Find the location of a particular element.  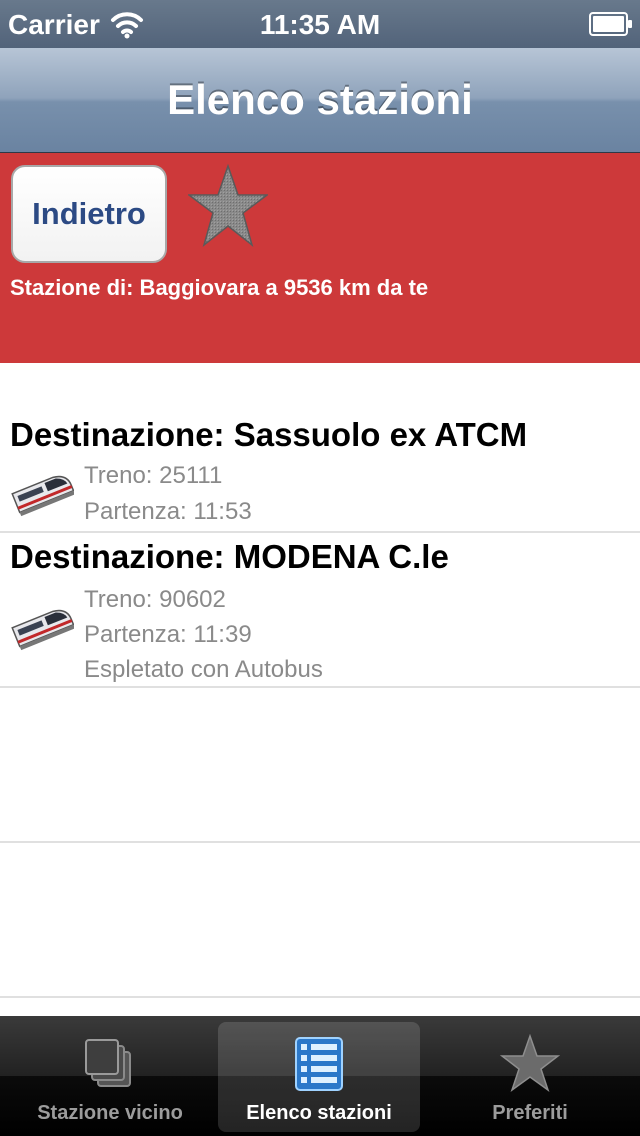

stacked-windows-icon is located at coordinates (108, 1063).